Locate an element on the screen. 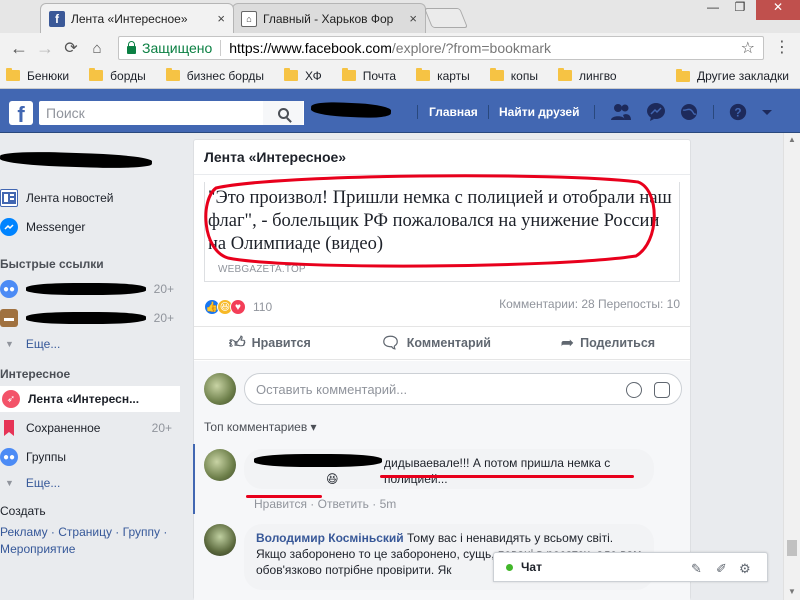 This screenshot has width=800, height=600. bookmark-folder: бизнес борды is located at coordinates (215, 75).